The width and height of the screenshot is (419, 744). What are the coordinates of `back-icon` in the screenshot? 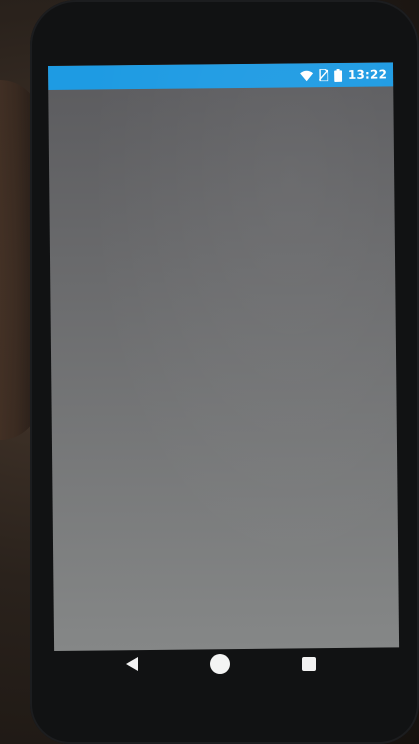 It's located at (132, 664).